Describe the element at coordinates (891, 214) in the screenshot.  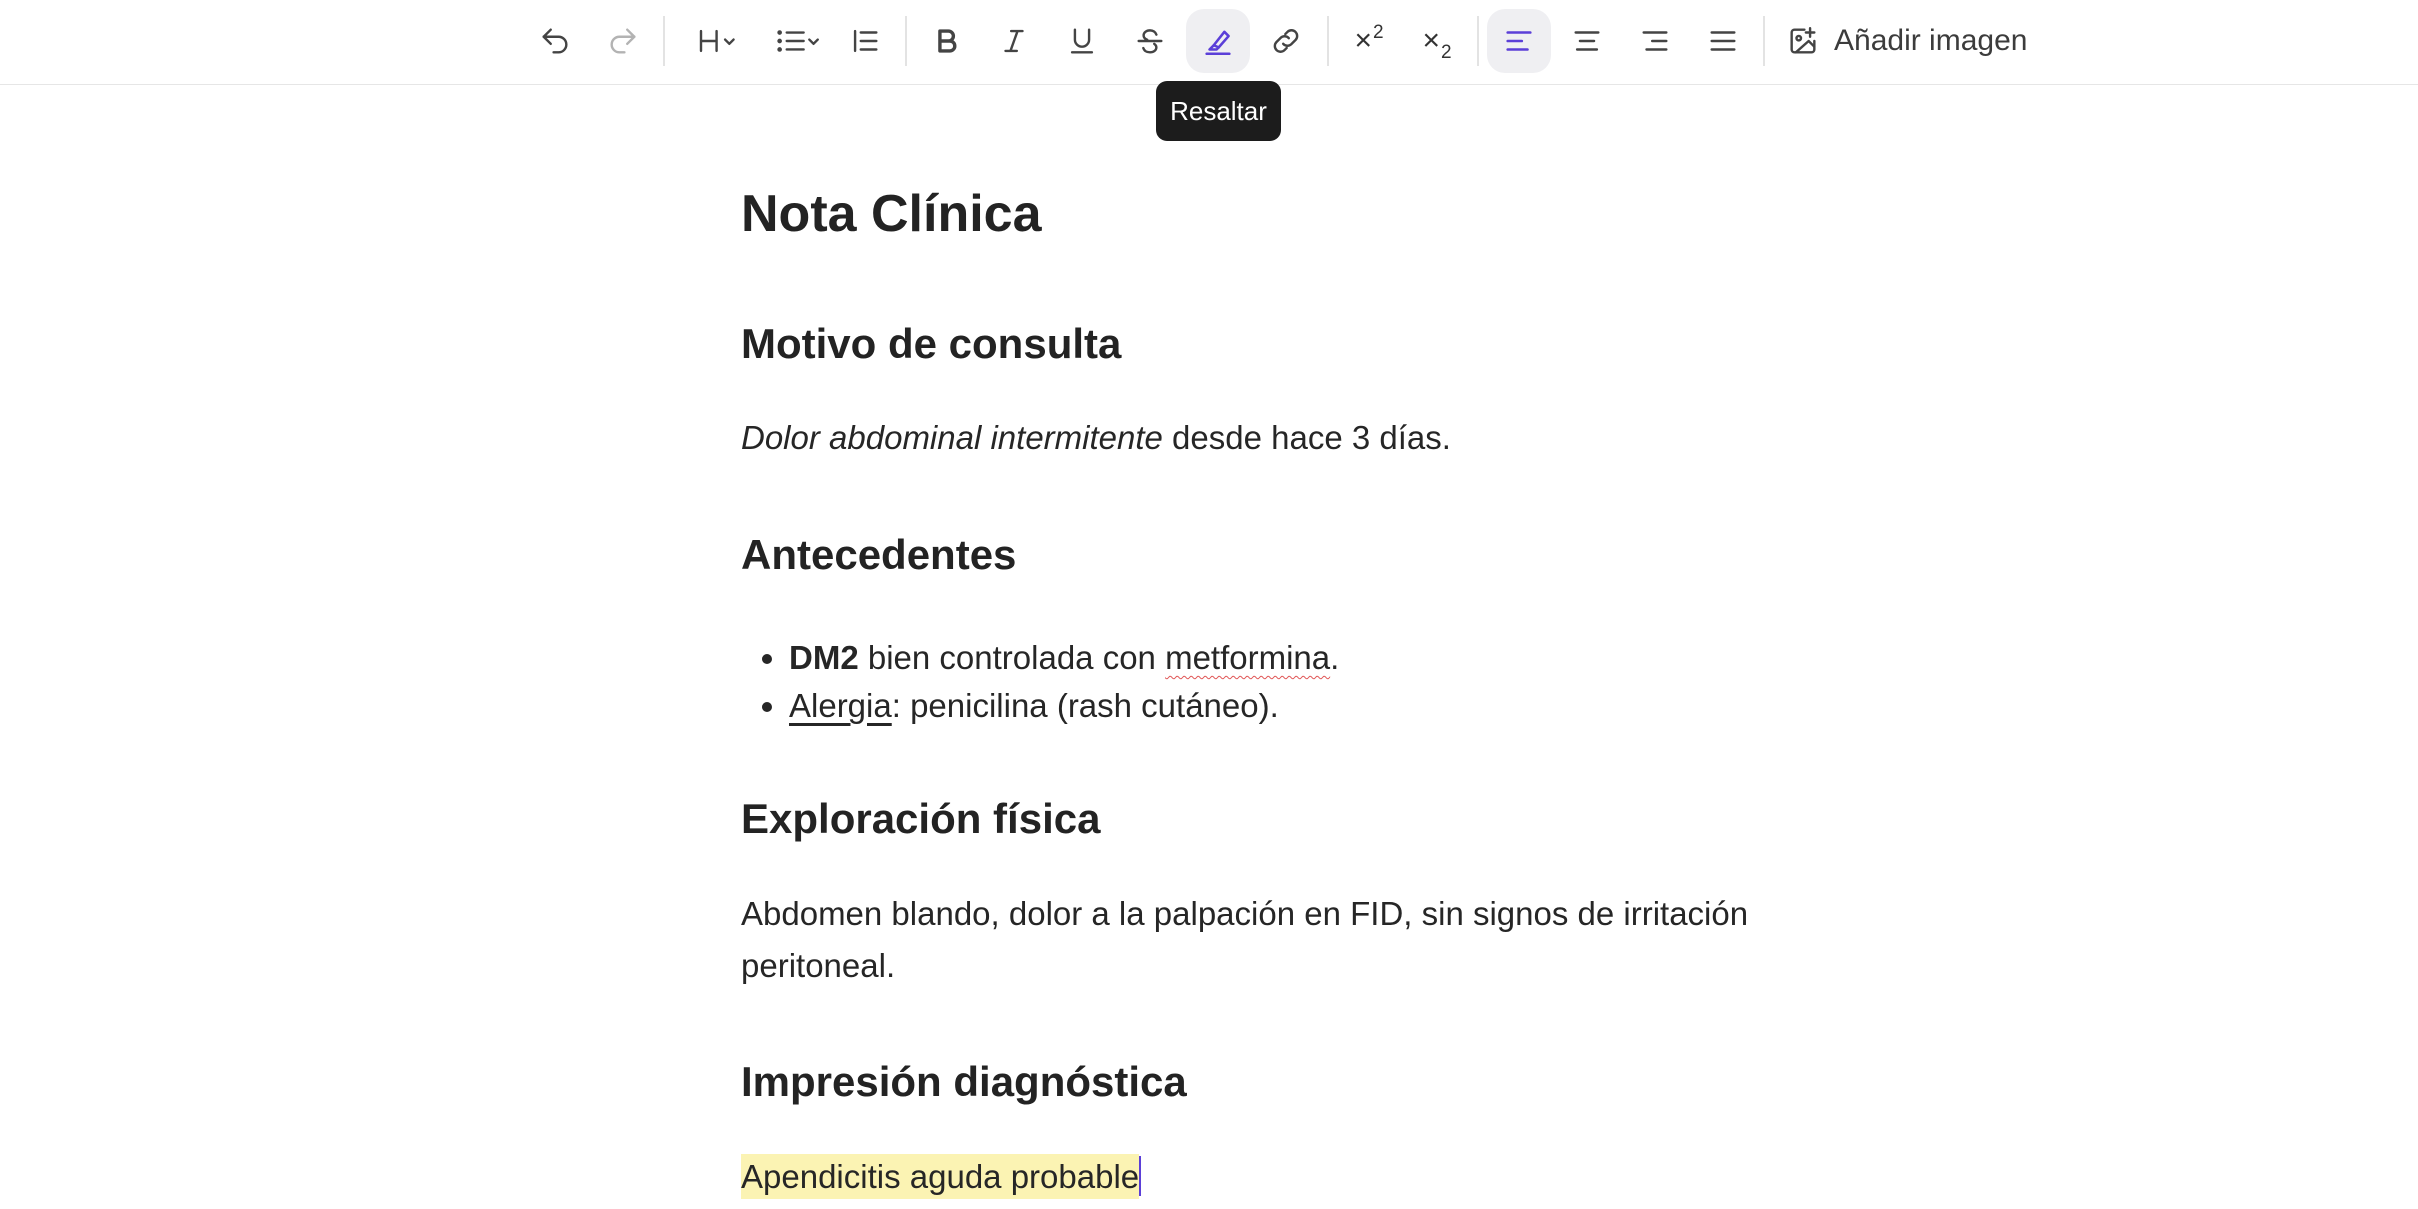
I see `document-title: Nota Clínica` at that location.